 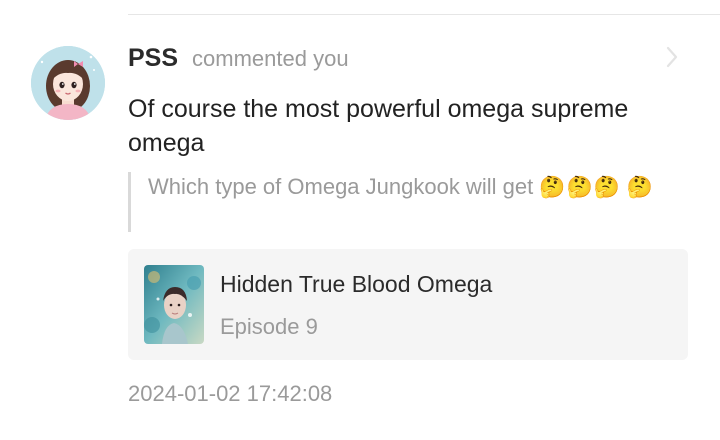 I want to click on chevron-right-icon, so click(x=672, y=57).